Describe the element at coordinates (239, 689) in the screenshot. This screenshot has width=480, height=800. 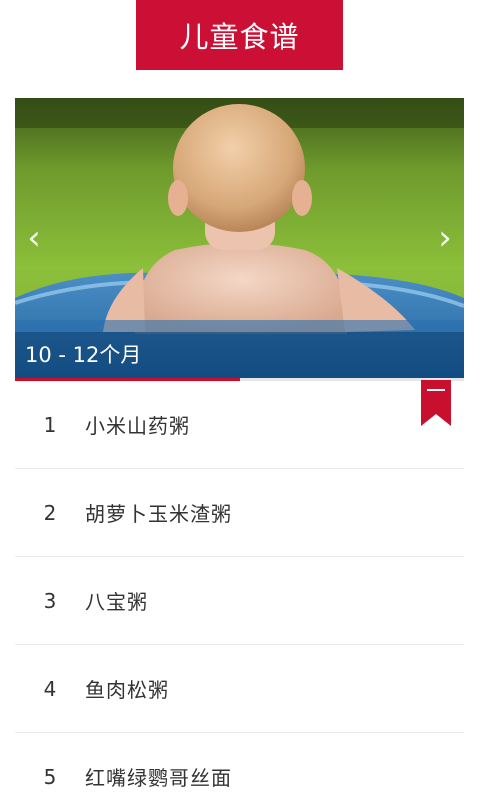
I see `list-item: 4 鱼肉松粥` at that location.